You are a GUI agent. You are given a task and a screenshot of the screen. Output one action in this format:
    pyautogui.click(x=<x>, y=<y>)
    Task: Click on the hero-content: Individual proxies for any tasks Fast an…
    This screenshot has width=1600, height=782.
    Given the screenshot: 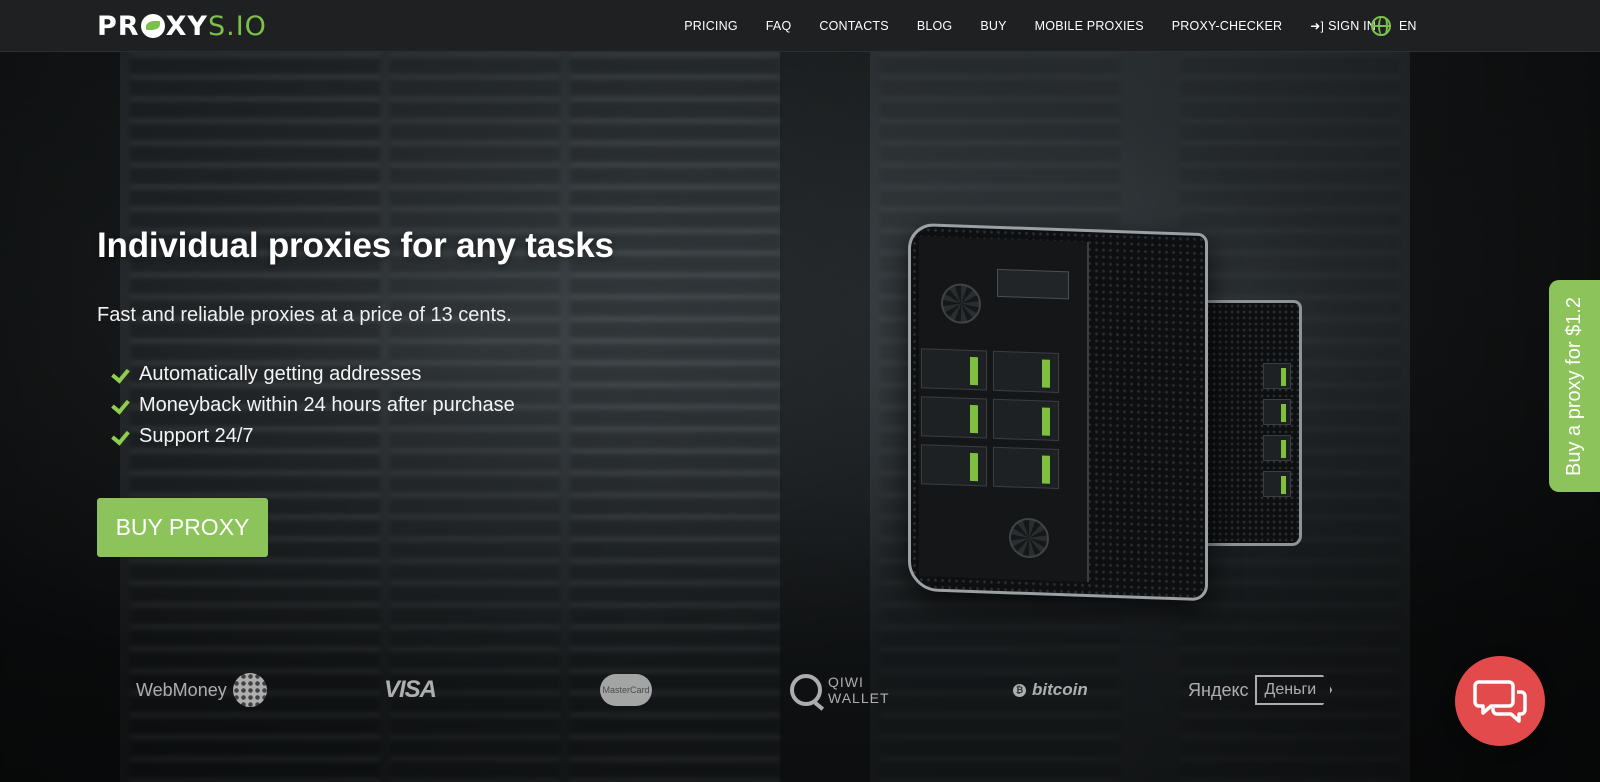 What is the action you would take?
    pyautogui.click(x=355, y=391)
    